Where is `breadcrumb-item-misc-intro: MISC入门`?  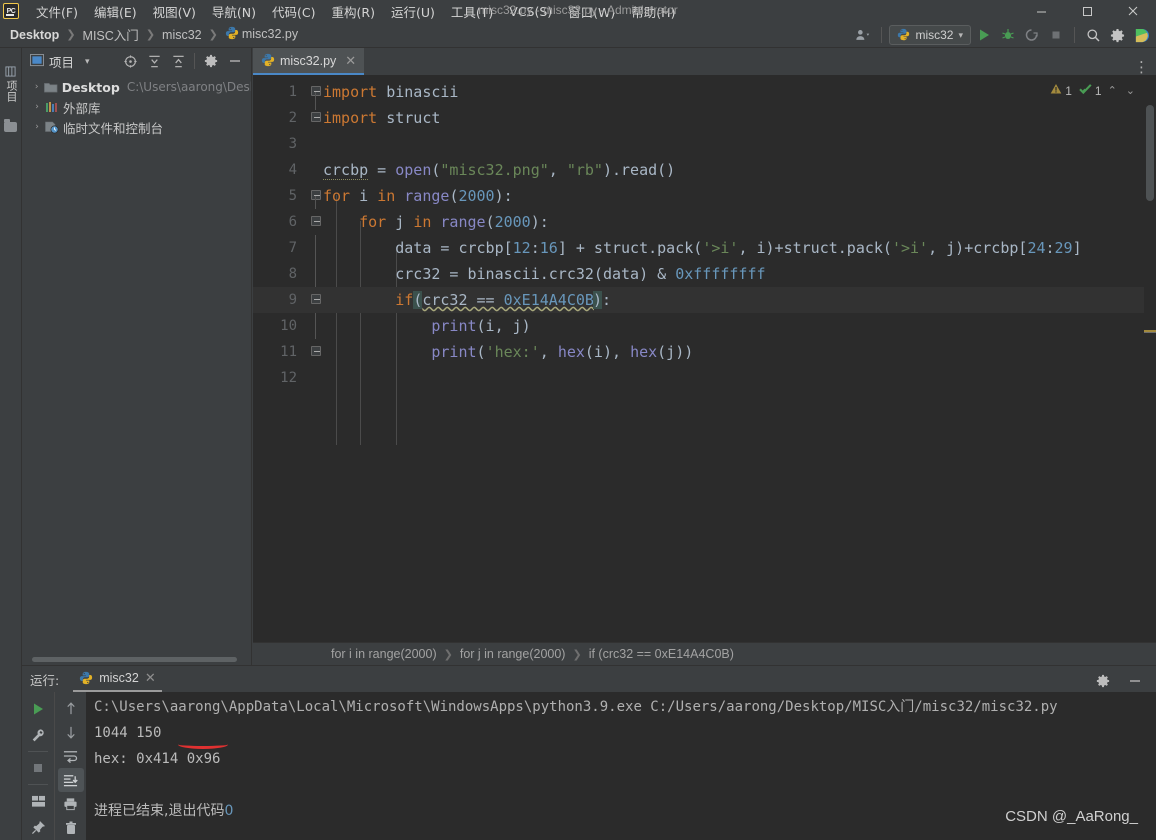 breadcrumb-item-misc-intro: MISC入门 is located at coordinates (111, 34).